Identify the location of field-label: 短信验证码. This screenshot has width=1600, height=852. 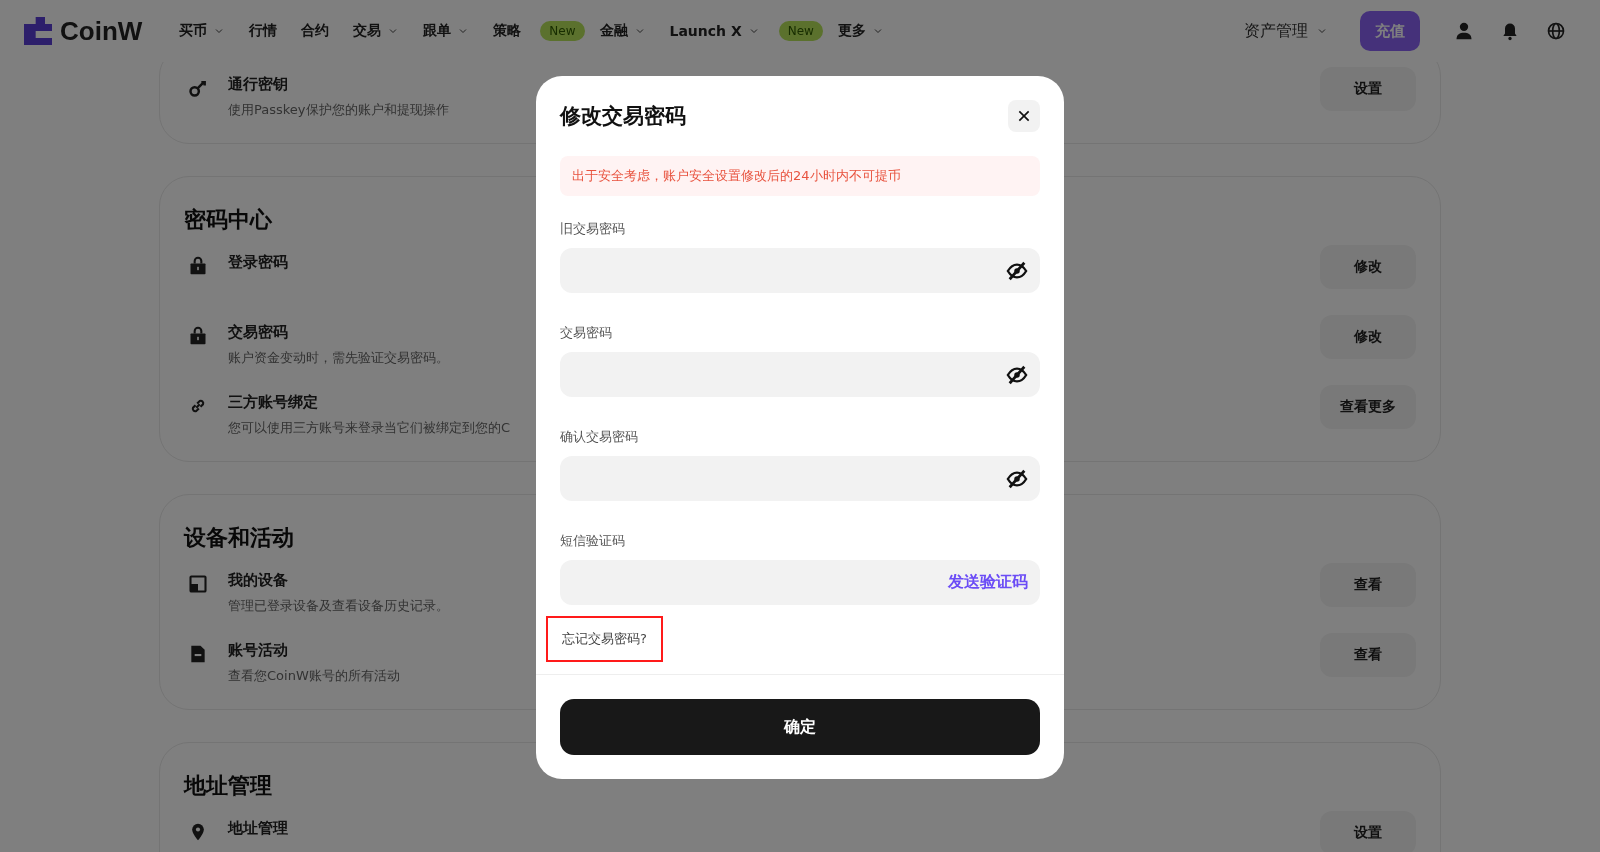
(593, 541).